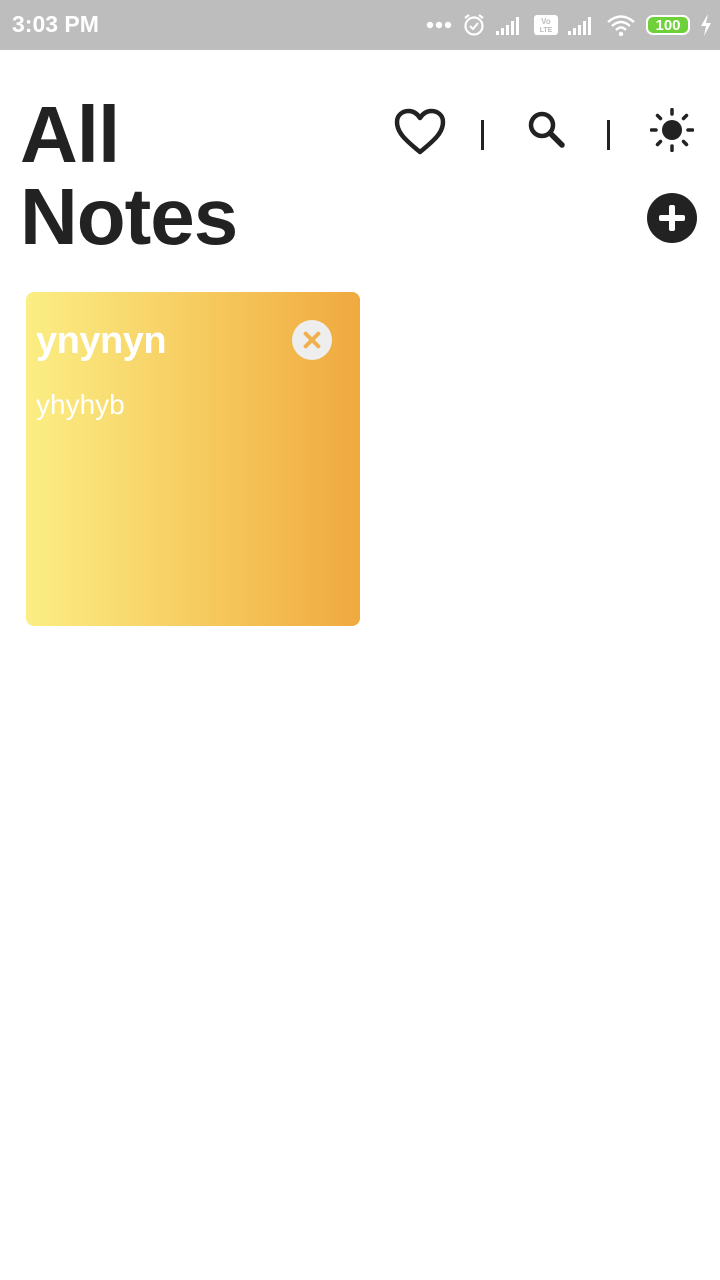 This screenshot has width=720, height=1280. I want to click on status-bar: 3:03 PM Vo LTE 100, so click(360, 25).